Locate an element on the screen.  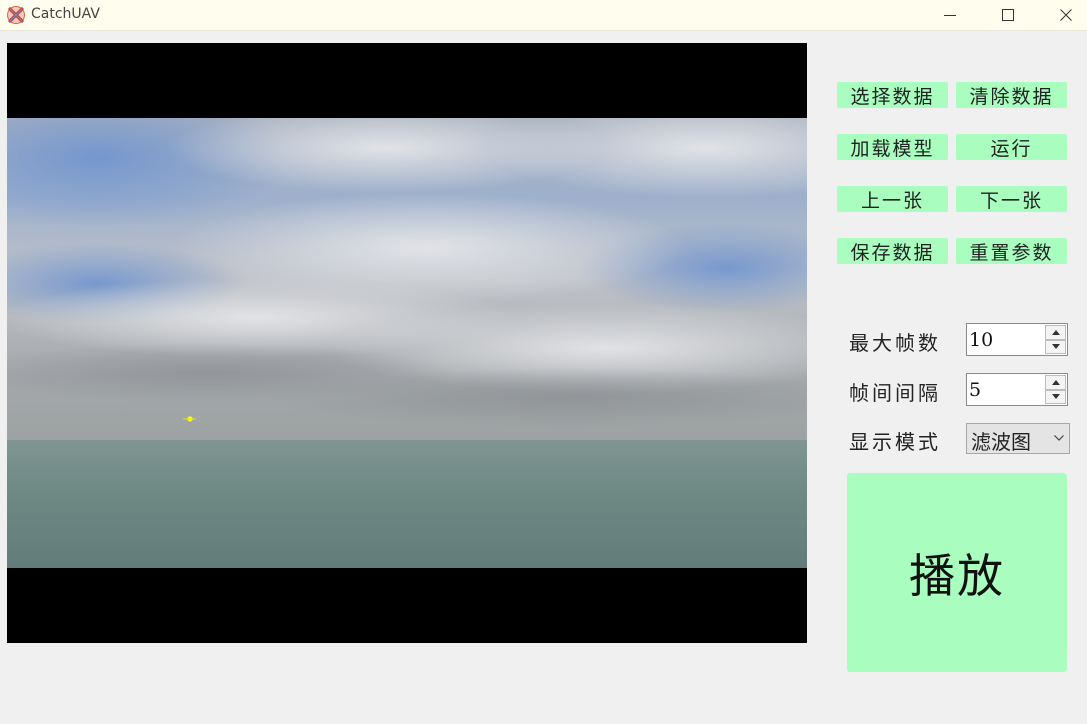
max-frames-spinbox is located at coordinates (1017, 339).